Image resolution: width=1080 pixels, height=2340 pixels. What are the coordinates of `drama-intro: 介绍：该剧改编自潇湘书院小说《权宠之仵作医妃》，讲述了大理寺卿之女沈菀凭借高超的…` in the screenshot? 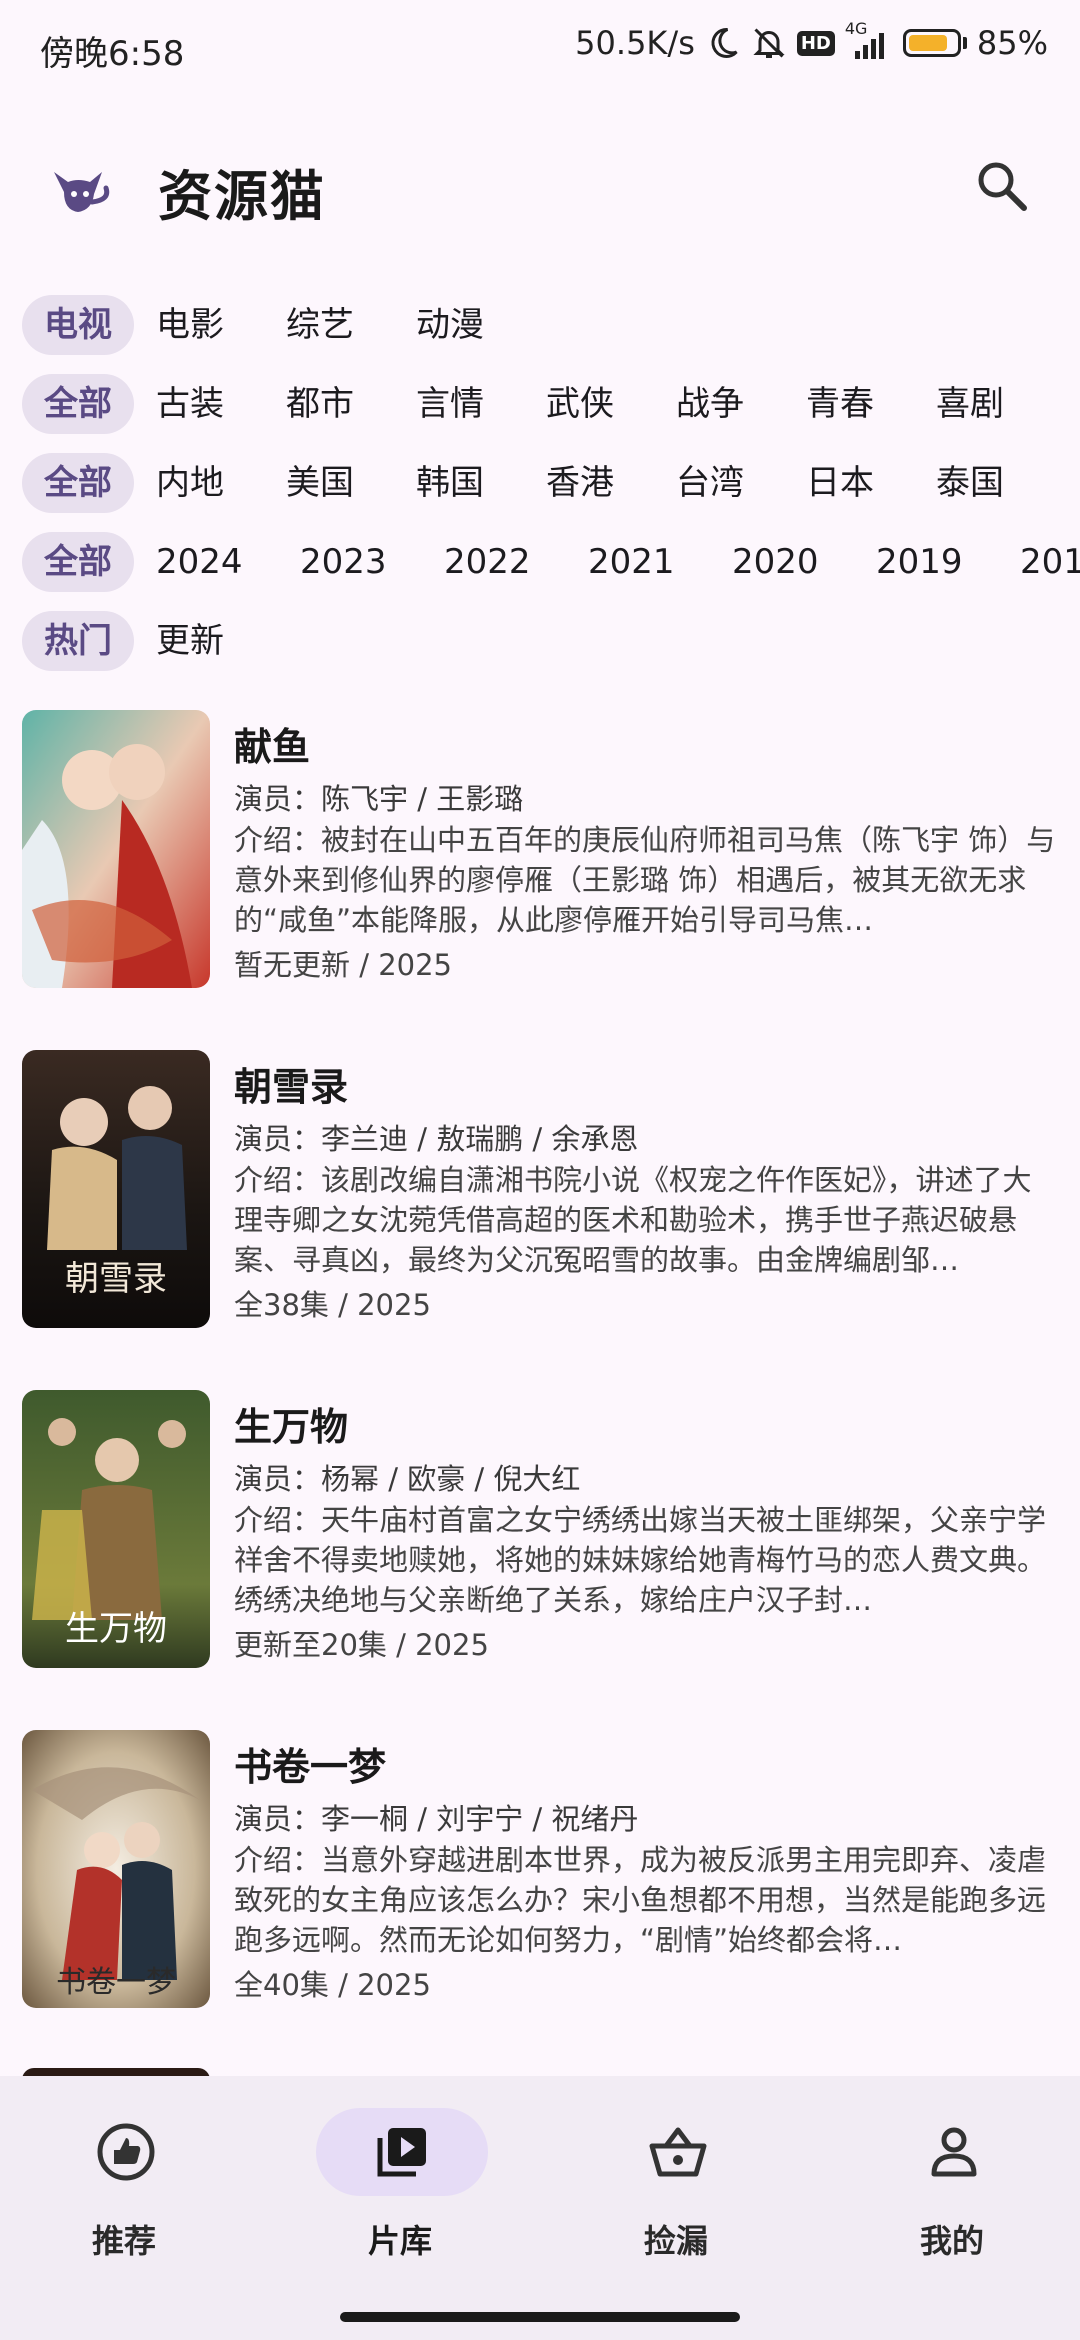 It's located at (633, 1220).